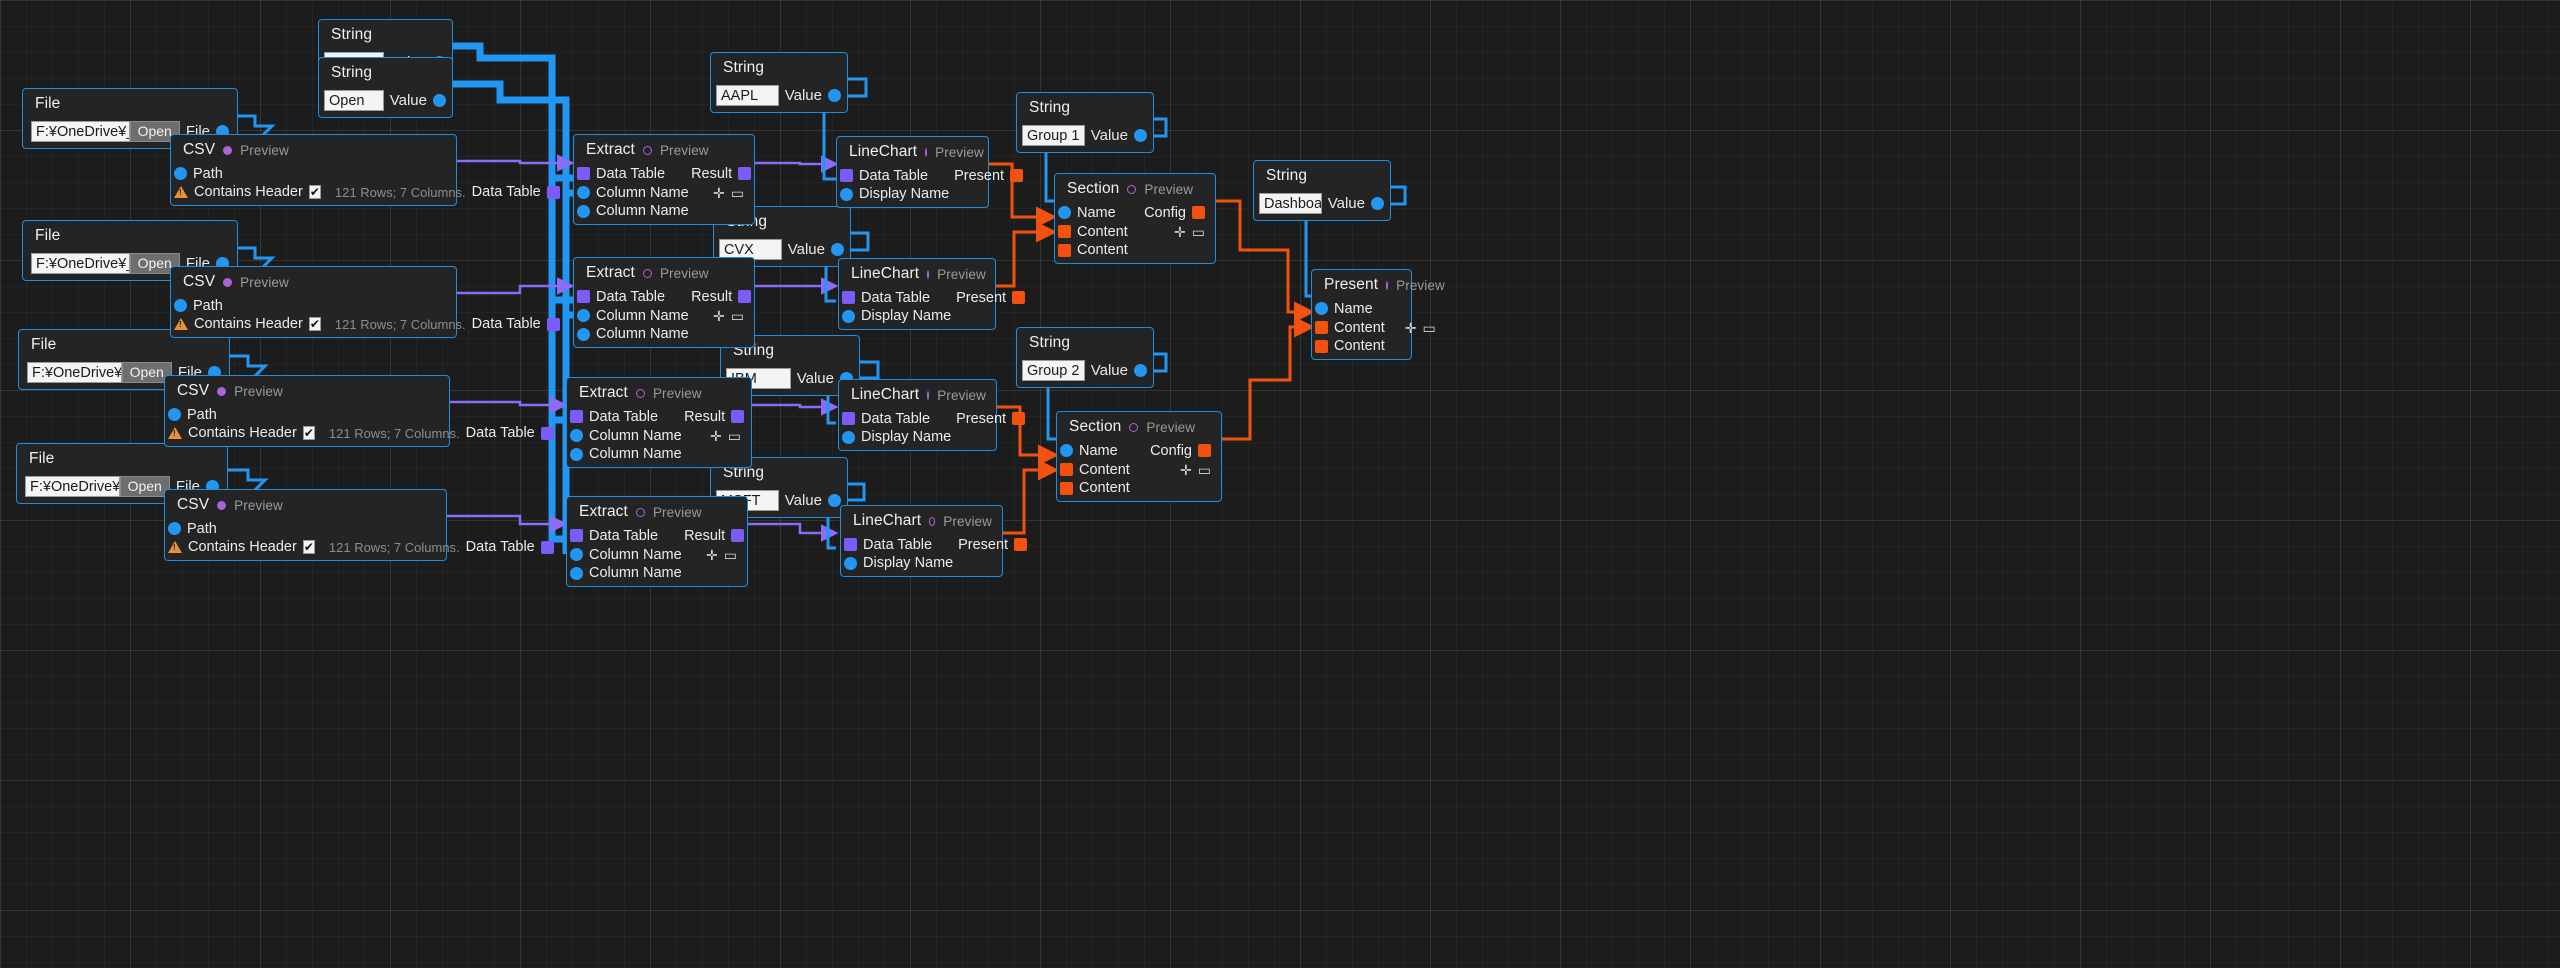  What do you see at coordinates (1135, 212) in the screenshot?
I see `section-input-name: Name Config` at bounding box center [1135, 212].